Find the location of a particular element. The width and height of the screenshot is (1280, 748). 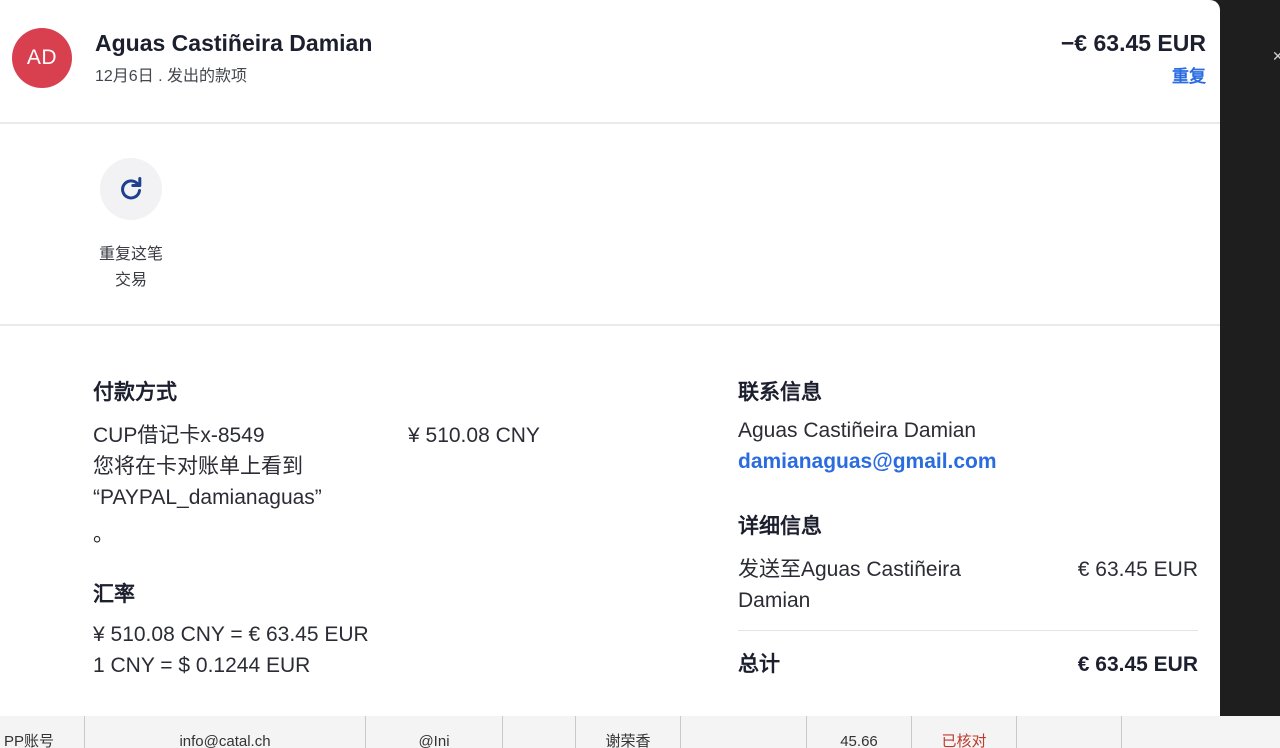

avatar: AD is located at coordinates (42, 58).